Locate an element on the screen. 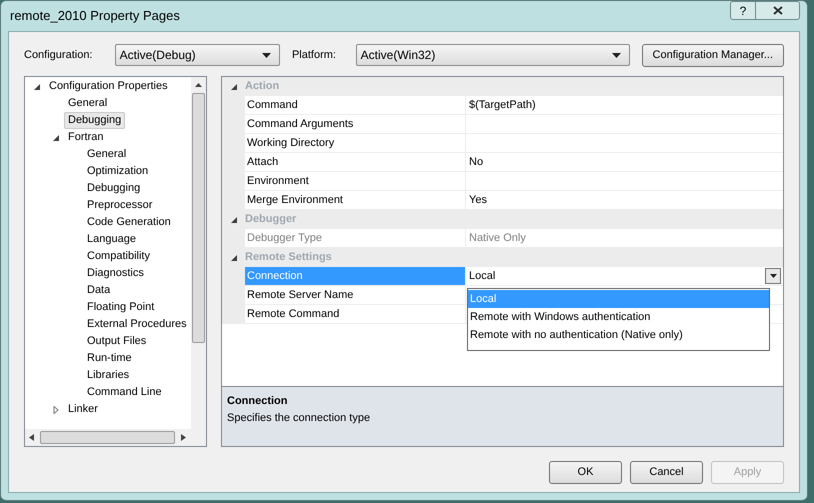 The width and height of the screenshot is (814, 503). dialog-button: OK is located at coordinates (585, 472).